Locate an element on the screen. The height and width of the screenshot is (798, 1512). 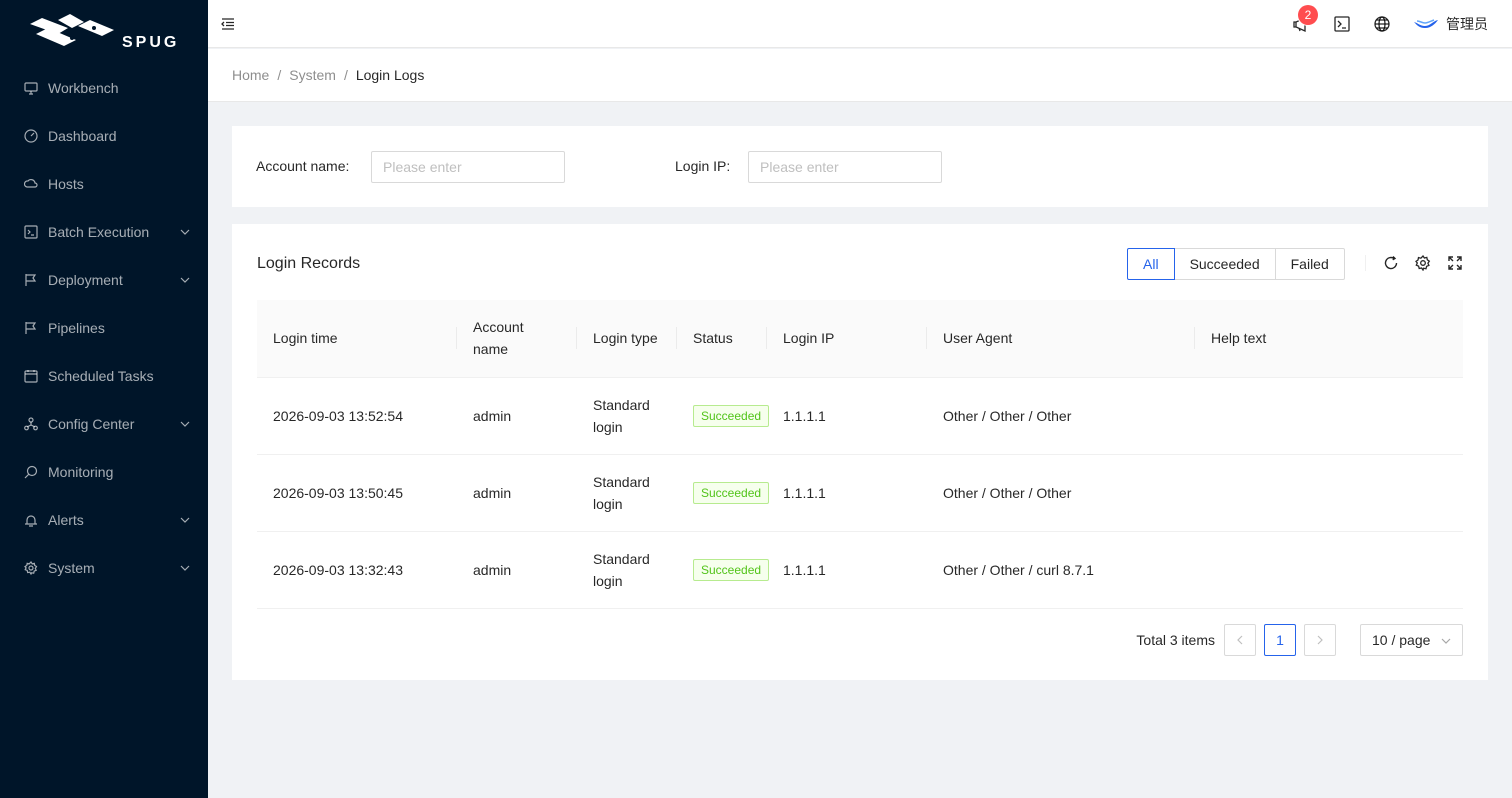
column-header-account-name: Account name is located at coordinates (517, 339).